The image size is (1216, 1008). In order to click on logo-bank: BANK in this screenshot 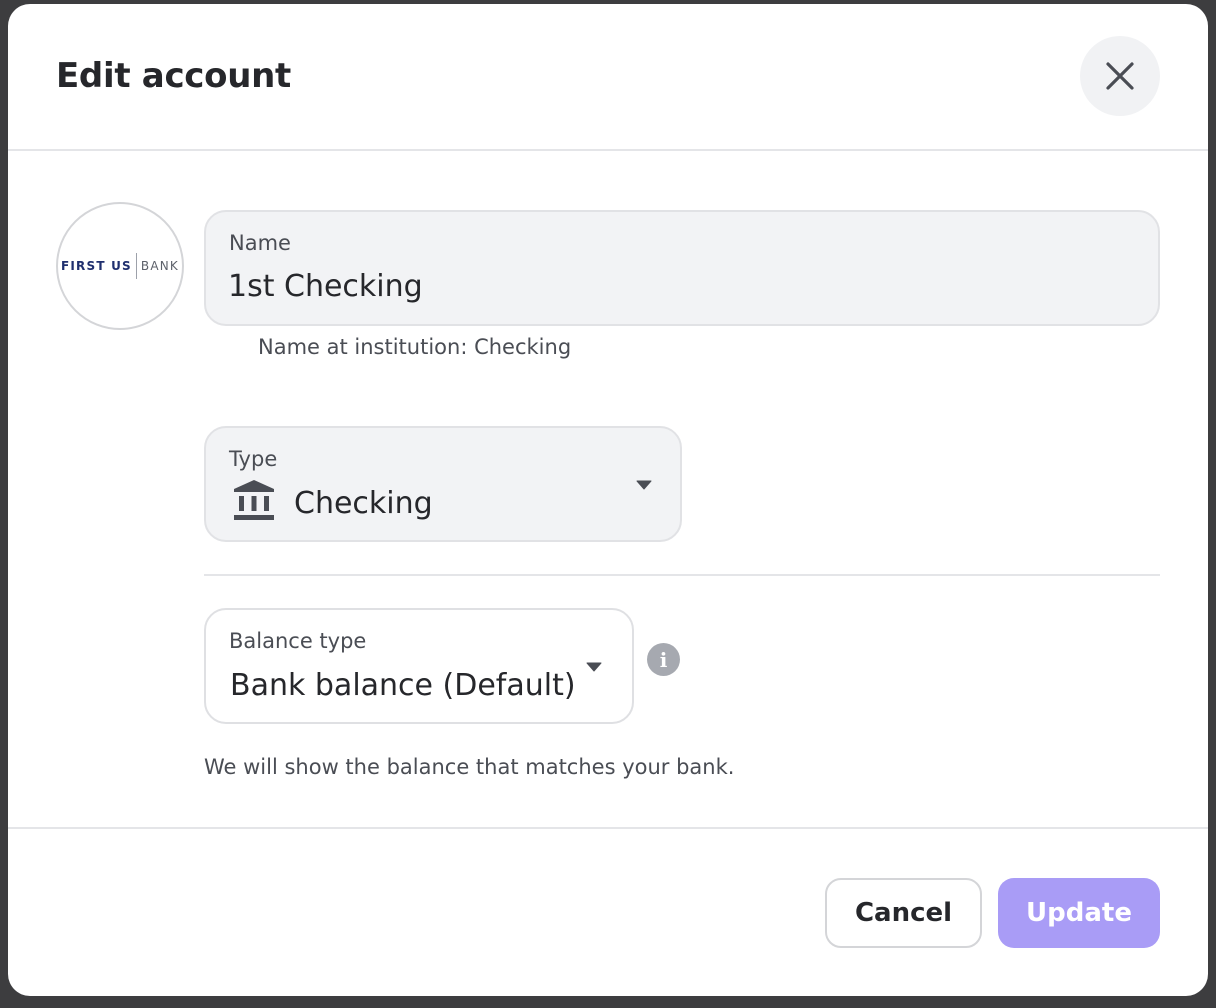, I will do `click(159, 266)`.